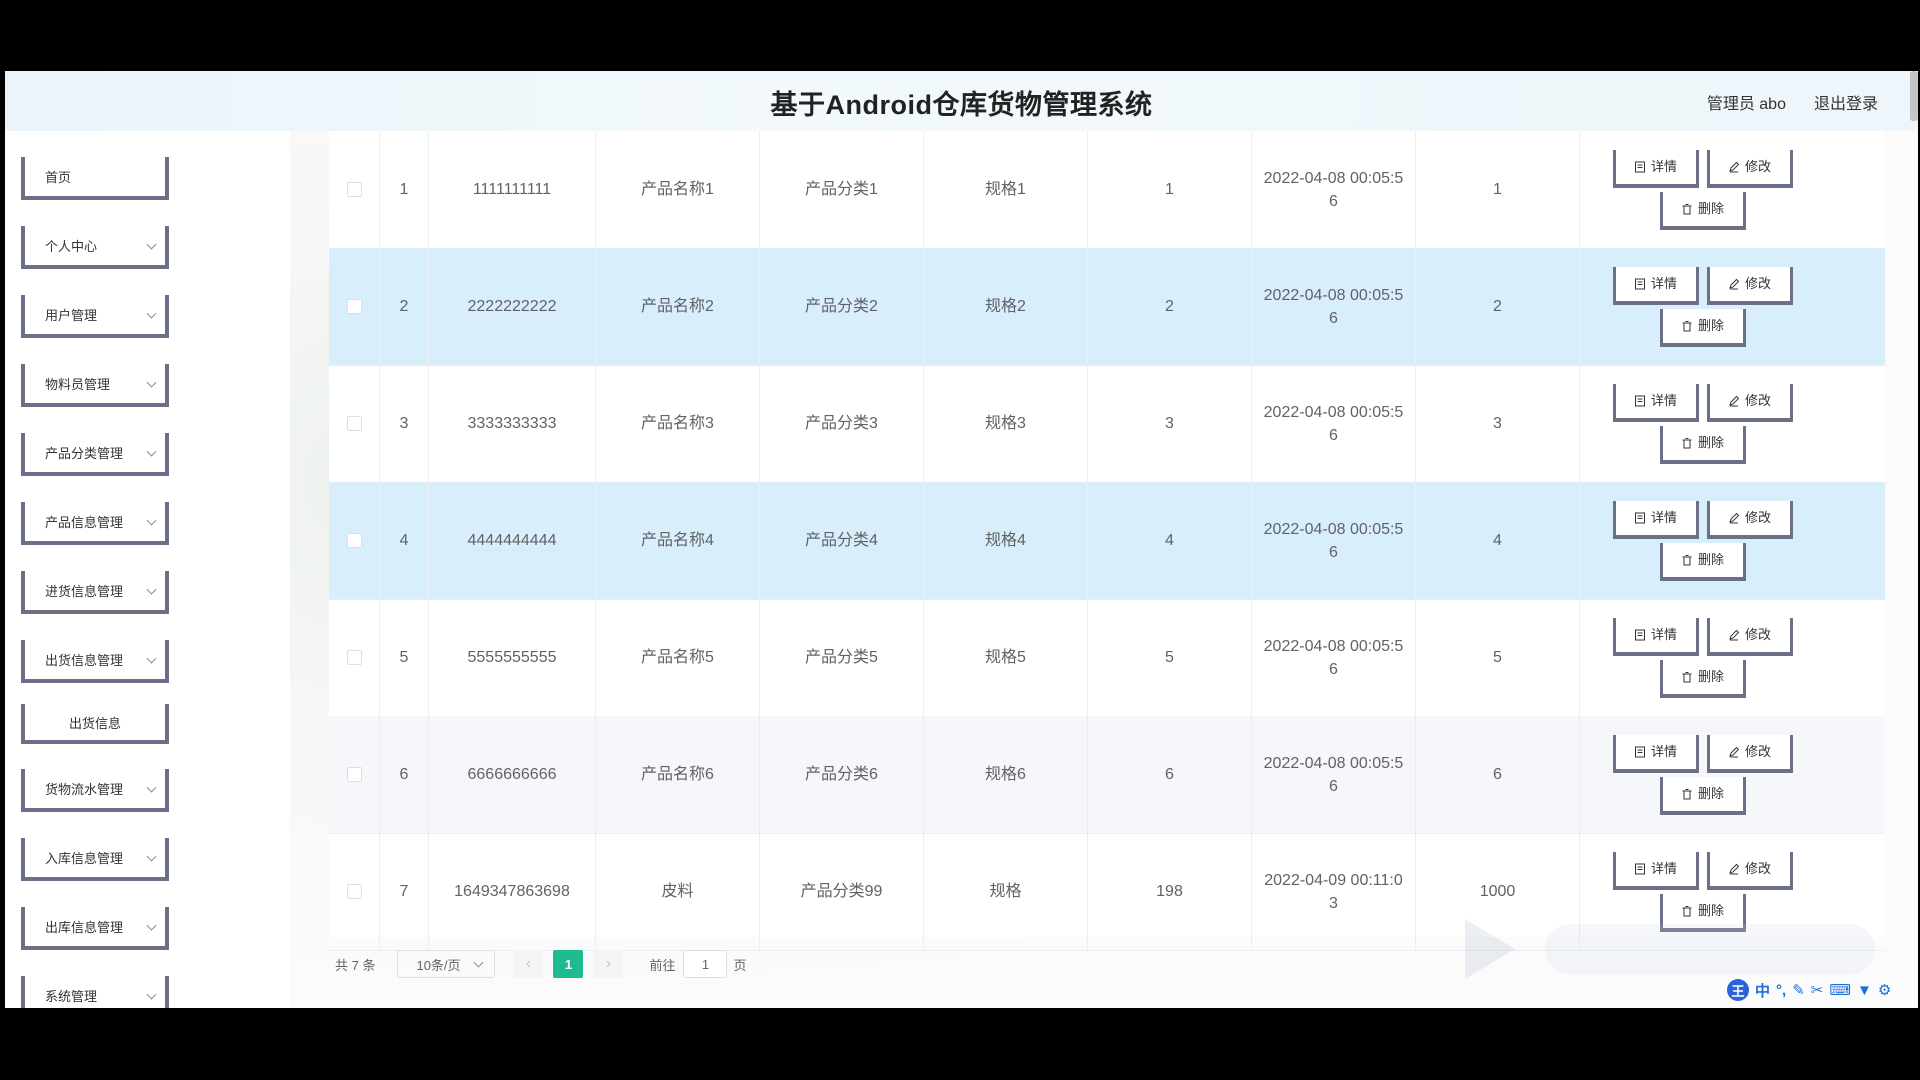  What do you see at coordinates (1170, 774) in the screenshot?
I see `cell-qty: 6` at bounding box center [1170, 774].